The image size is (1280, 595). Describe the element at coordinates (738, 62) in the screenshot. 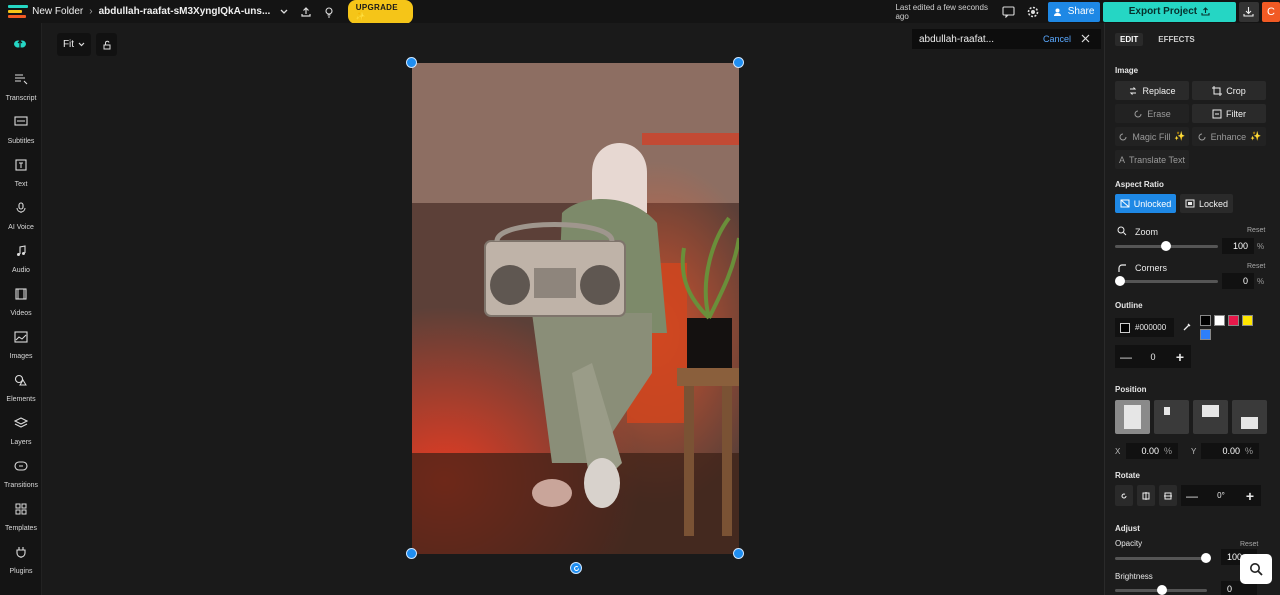

I see `resize-handle-top-right` at that location.